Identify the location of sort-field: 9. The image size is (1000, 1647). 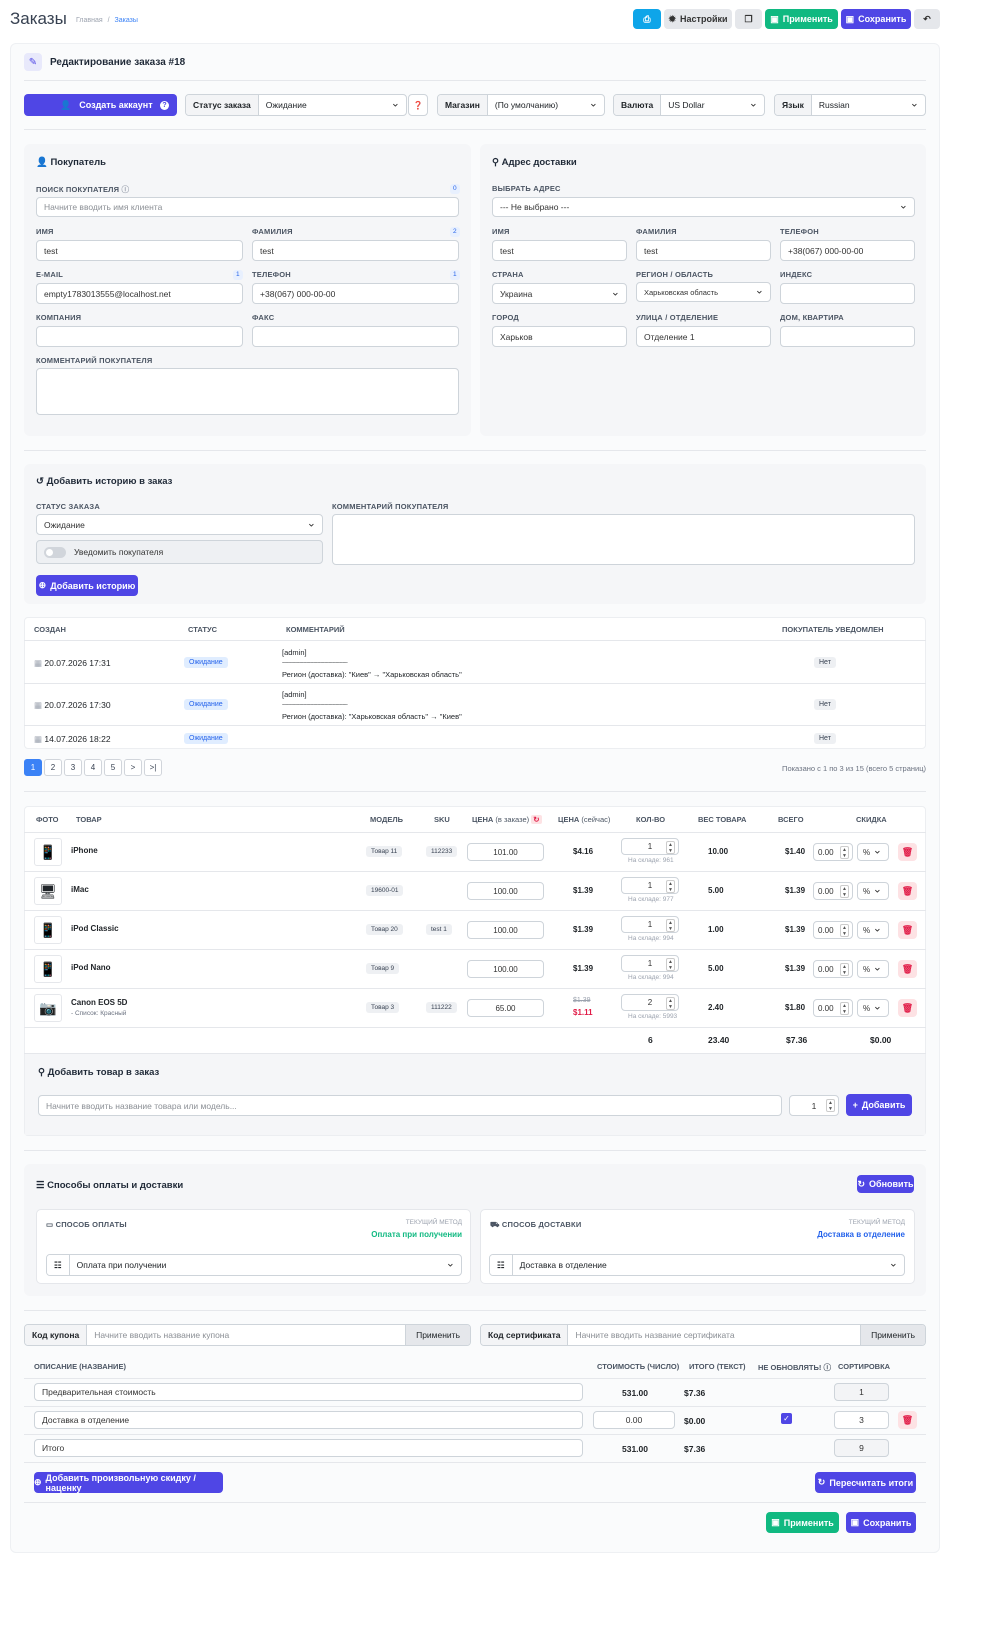
(861, 1448).